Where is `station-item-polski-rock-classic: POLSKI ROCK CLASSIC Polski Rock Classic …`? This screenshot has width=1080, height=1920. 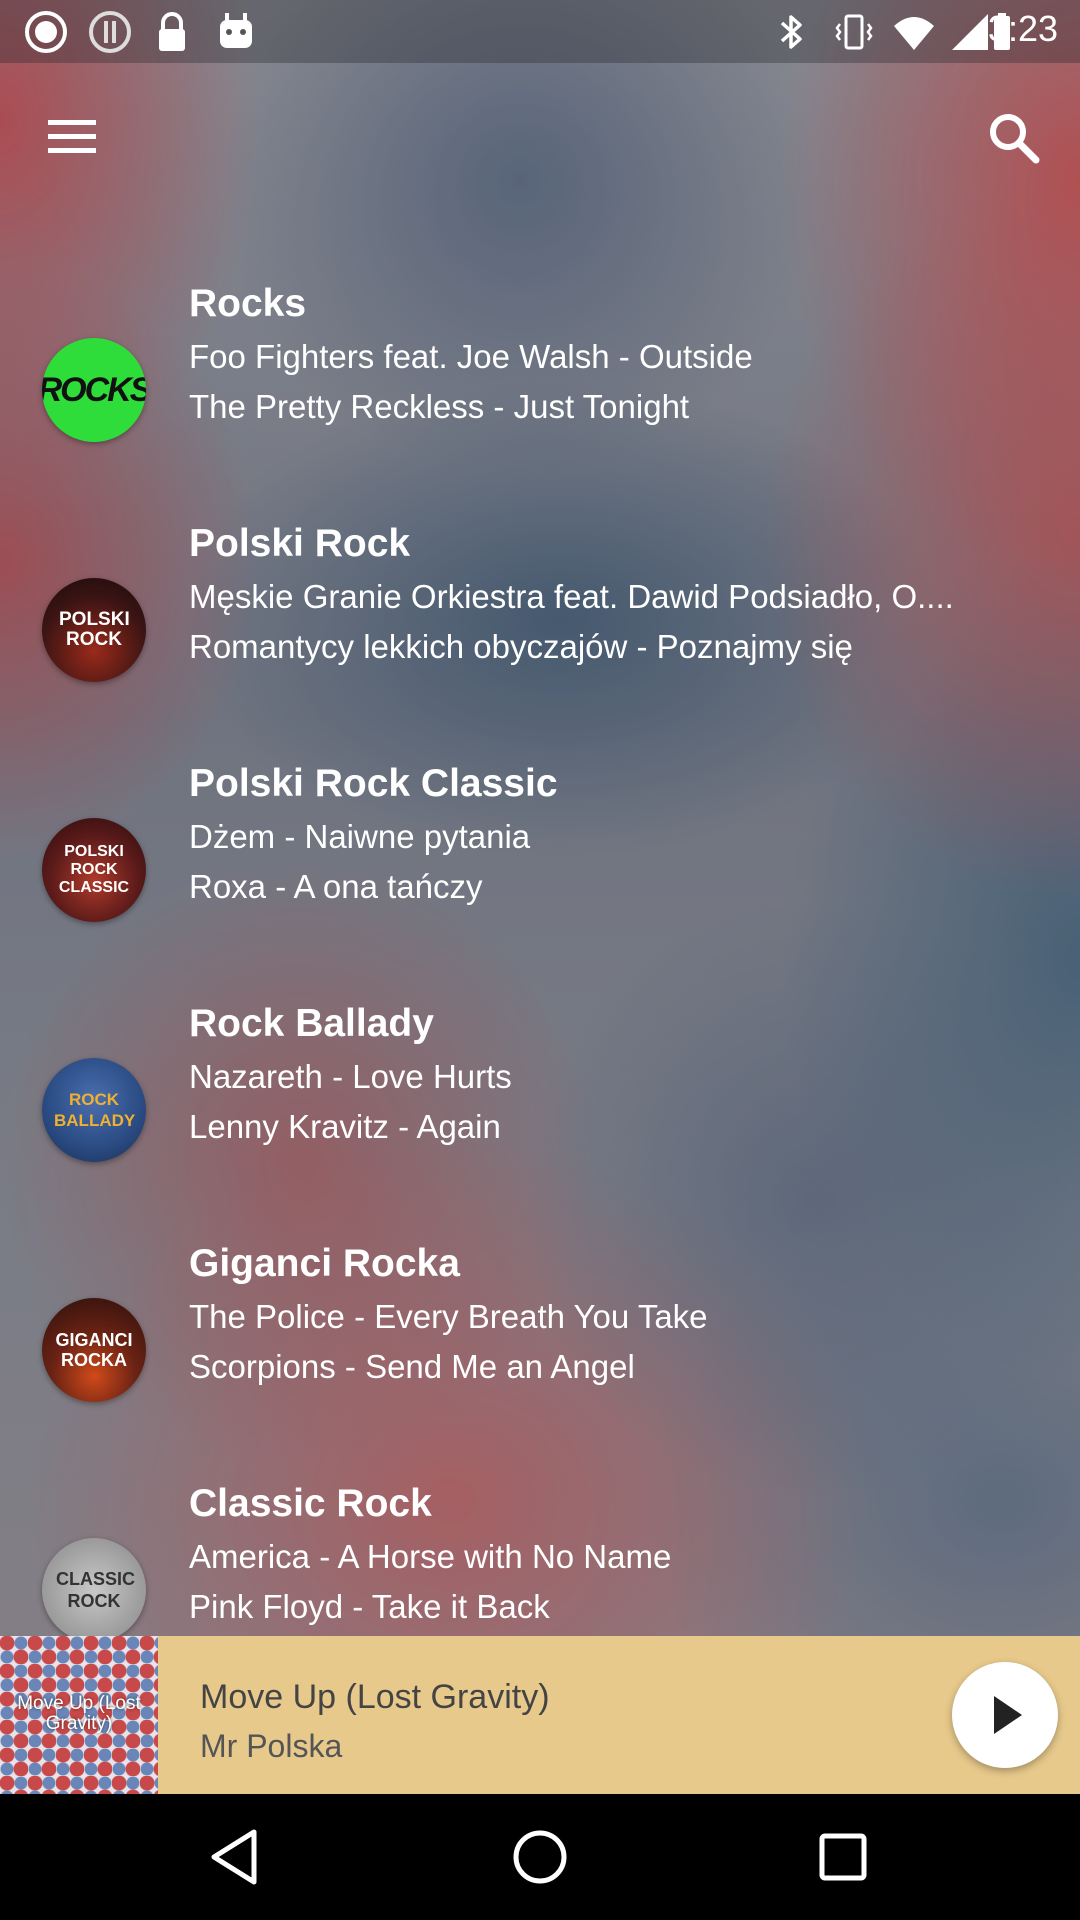 station-item-polski-rock-classic: POLSKI ROCK CLASSIC Polski Rock Classic … is located at coordinates (540, 882).